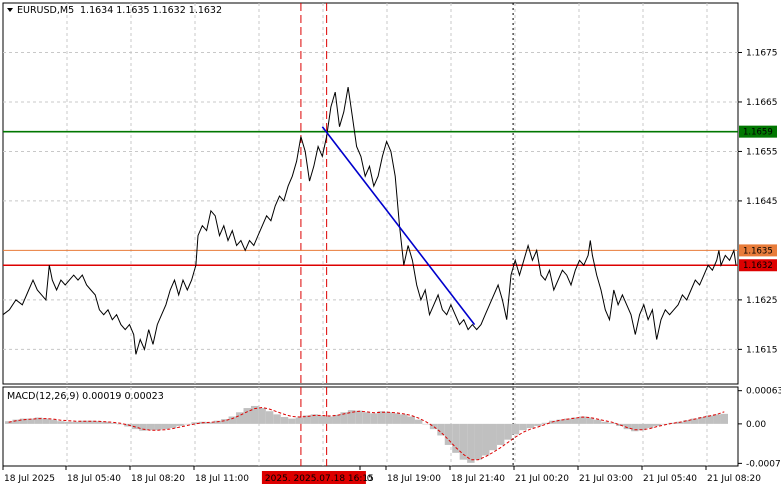 The image size is (781, 489). Describe the element at coordinates (606, 479) in the screenshot. I see `time-label: 21 Jul 03:00` at that location.